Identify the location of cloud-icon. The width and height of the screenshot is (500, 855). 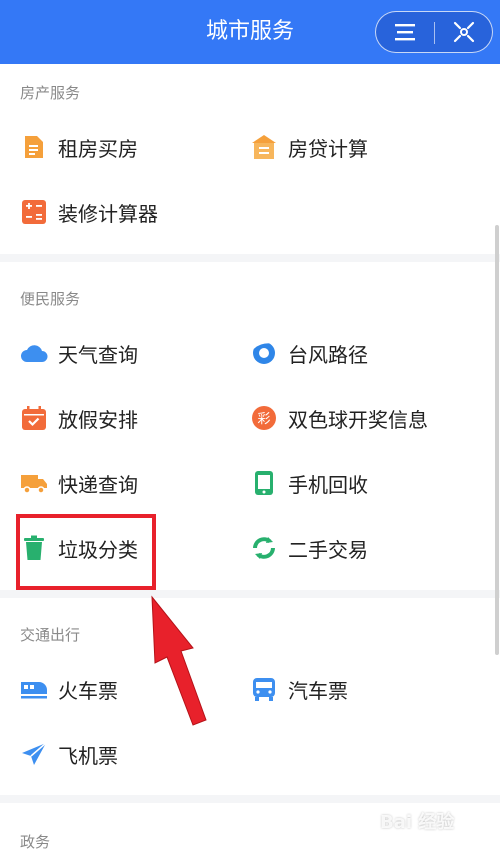
(34, 353).